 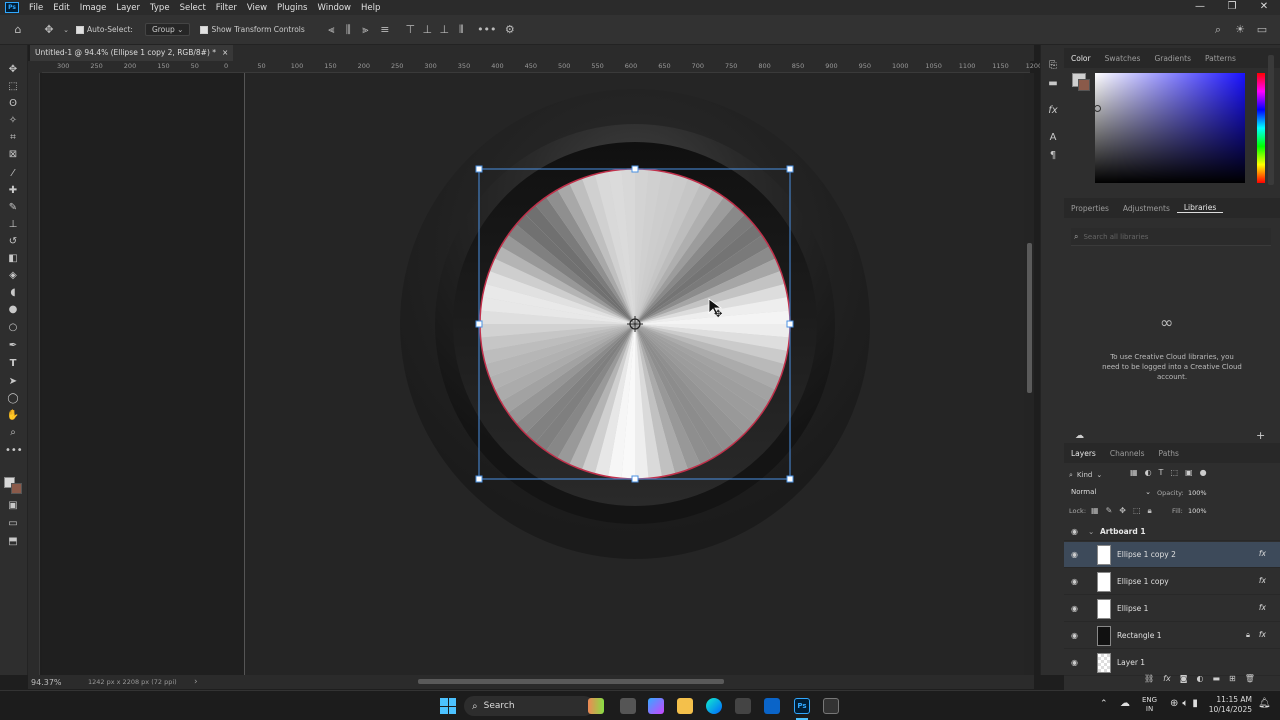 What do you see at coordinates (714, 706) in the screenshot?
I see `edge-icon` at bounding box center [714, 706].